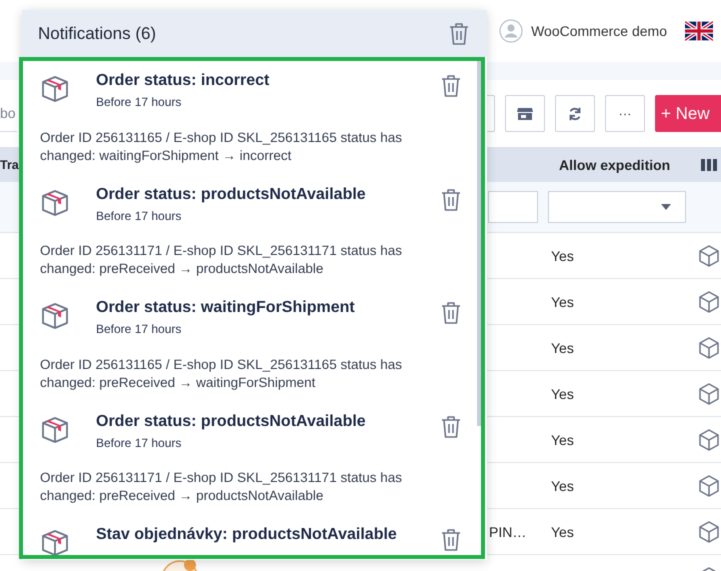 This screenshot has width=721, height=571. Describe the element at coordinates (247, 535) in the screenshot. I see `notification-title: Stav objednávky: productsNotAvailable` at that location.